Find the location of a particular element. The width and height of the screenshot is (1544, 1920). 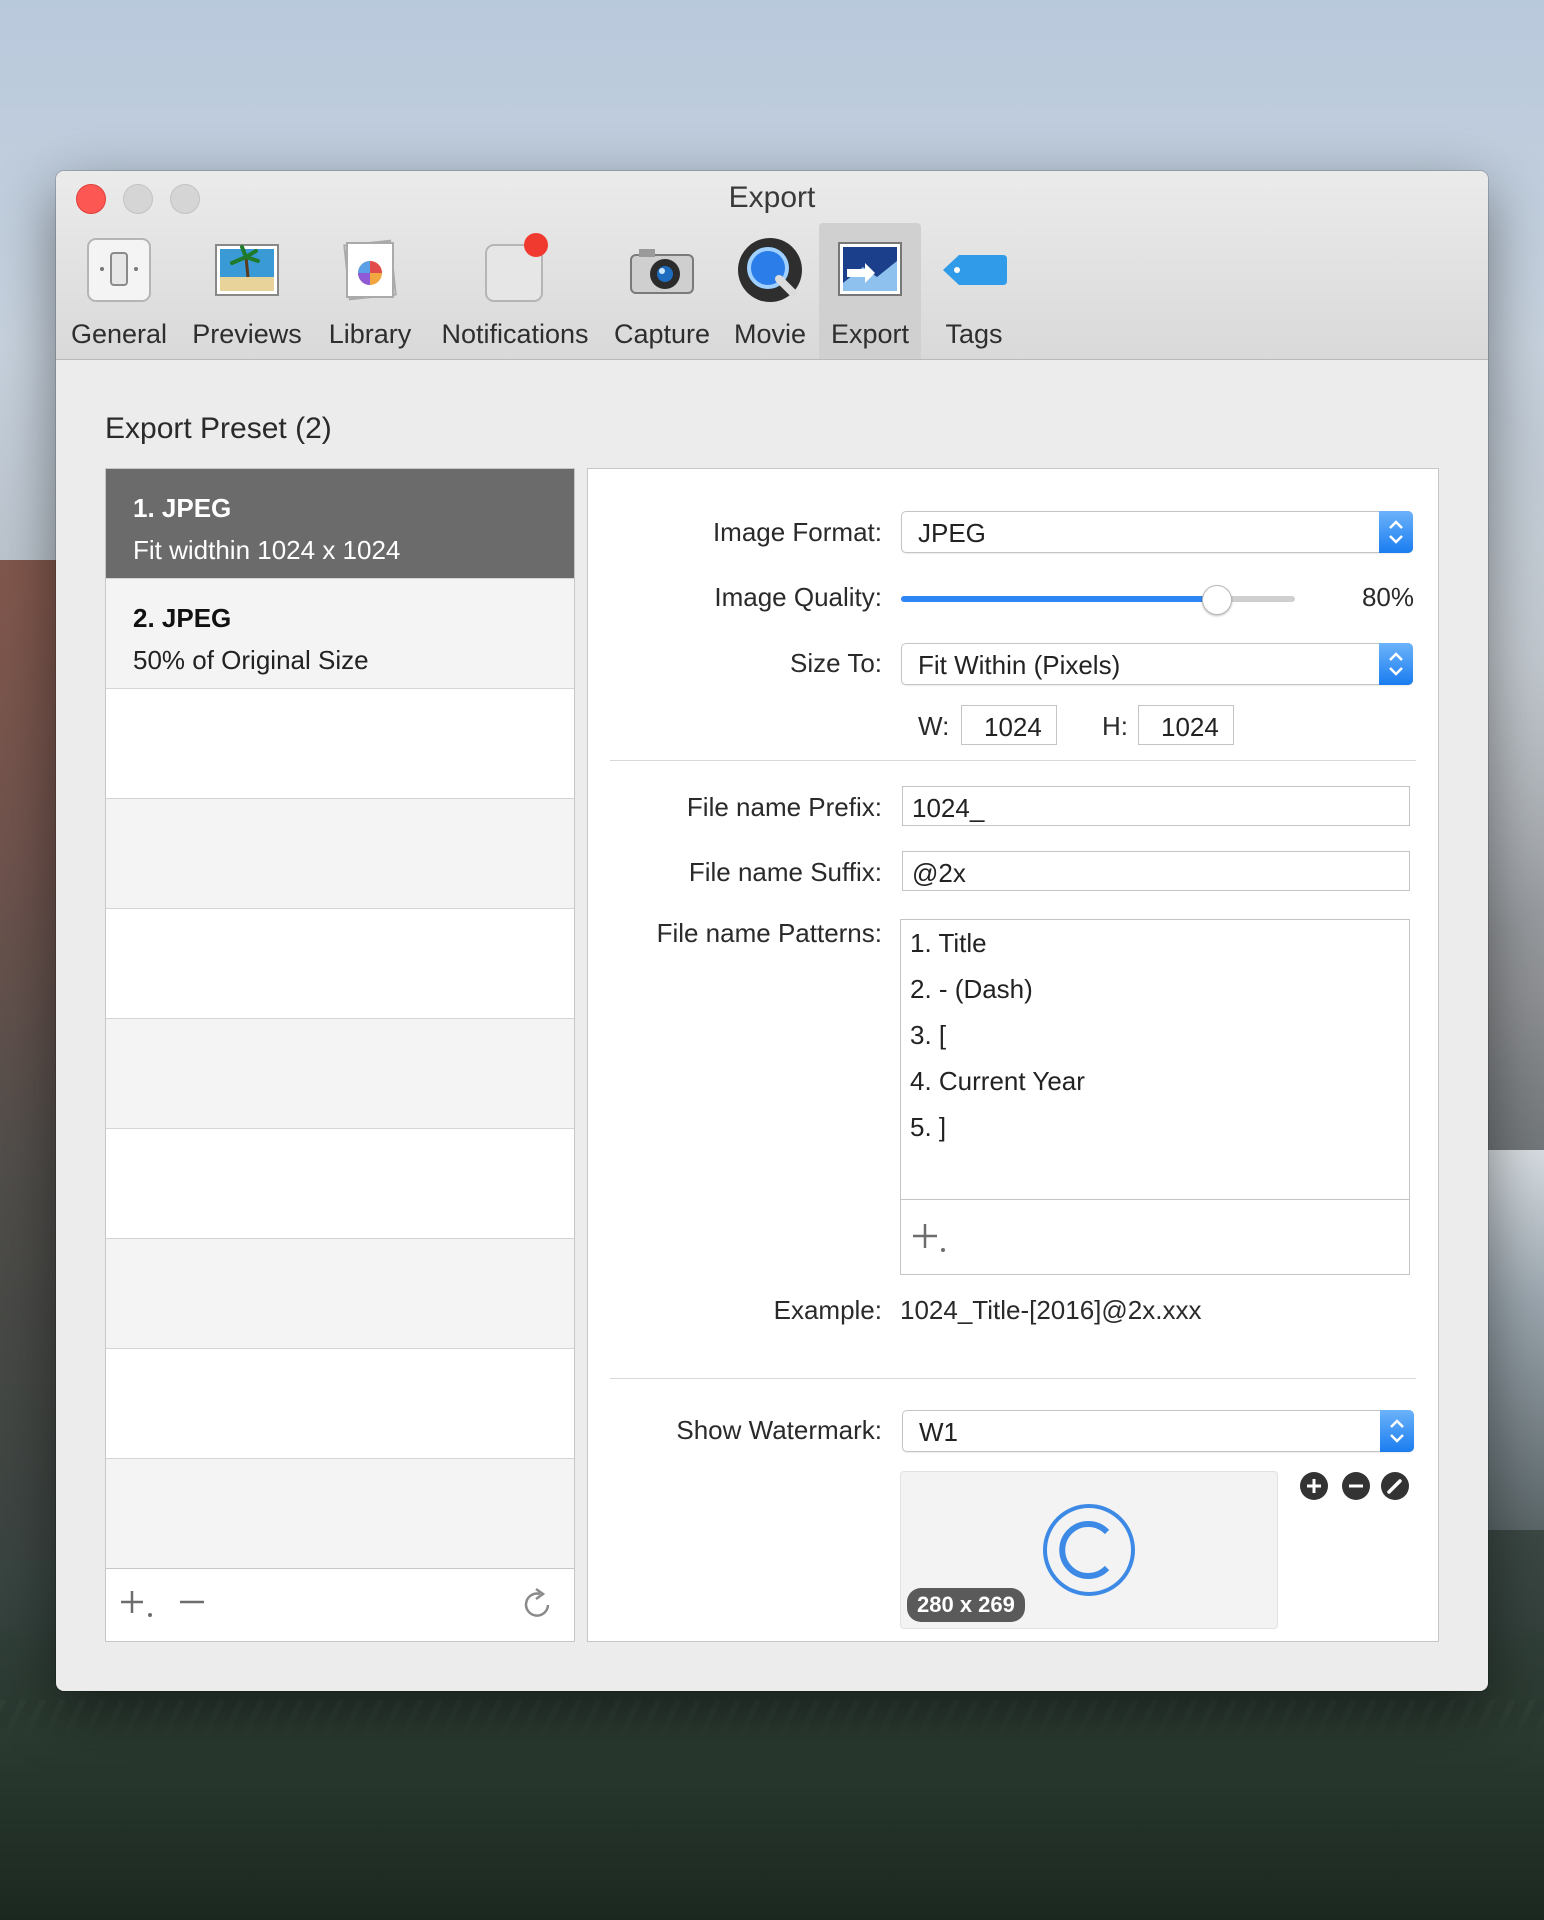

image-quality-slider-fill is located at coordinates (1059, 599).